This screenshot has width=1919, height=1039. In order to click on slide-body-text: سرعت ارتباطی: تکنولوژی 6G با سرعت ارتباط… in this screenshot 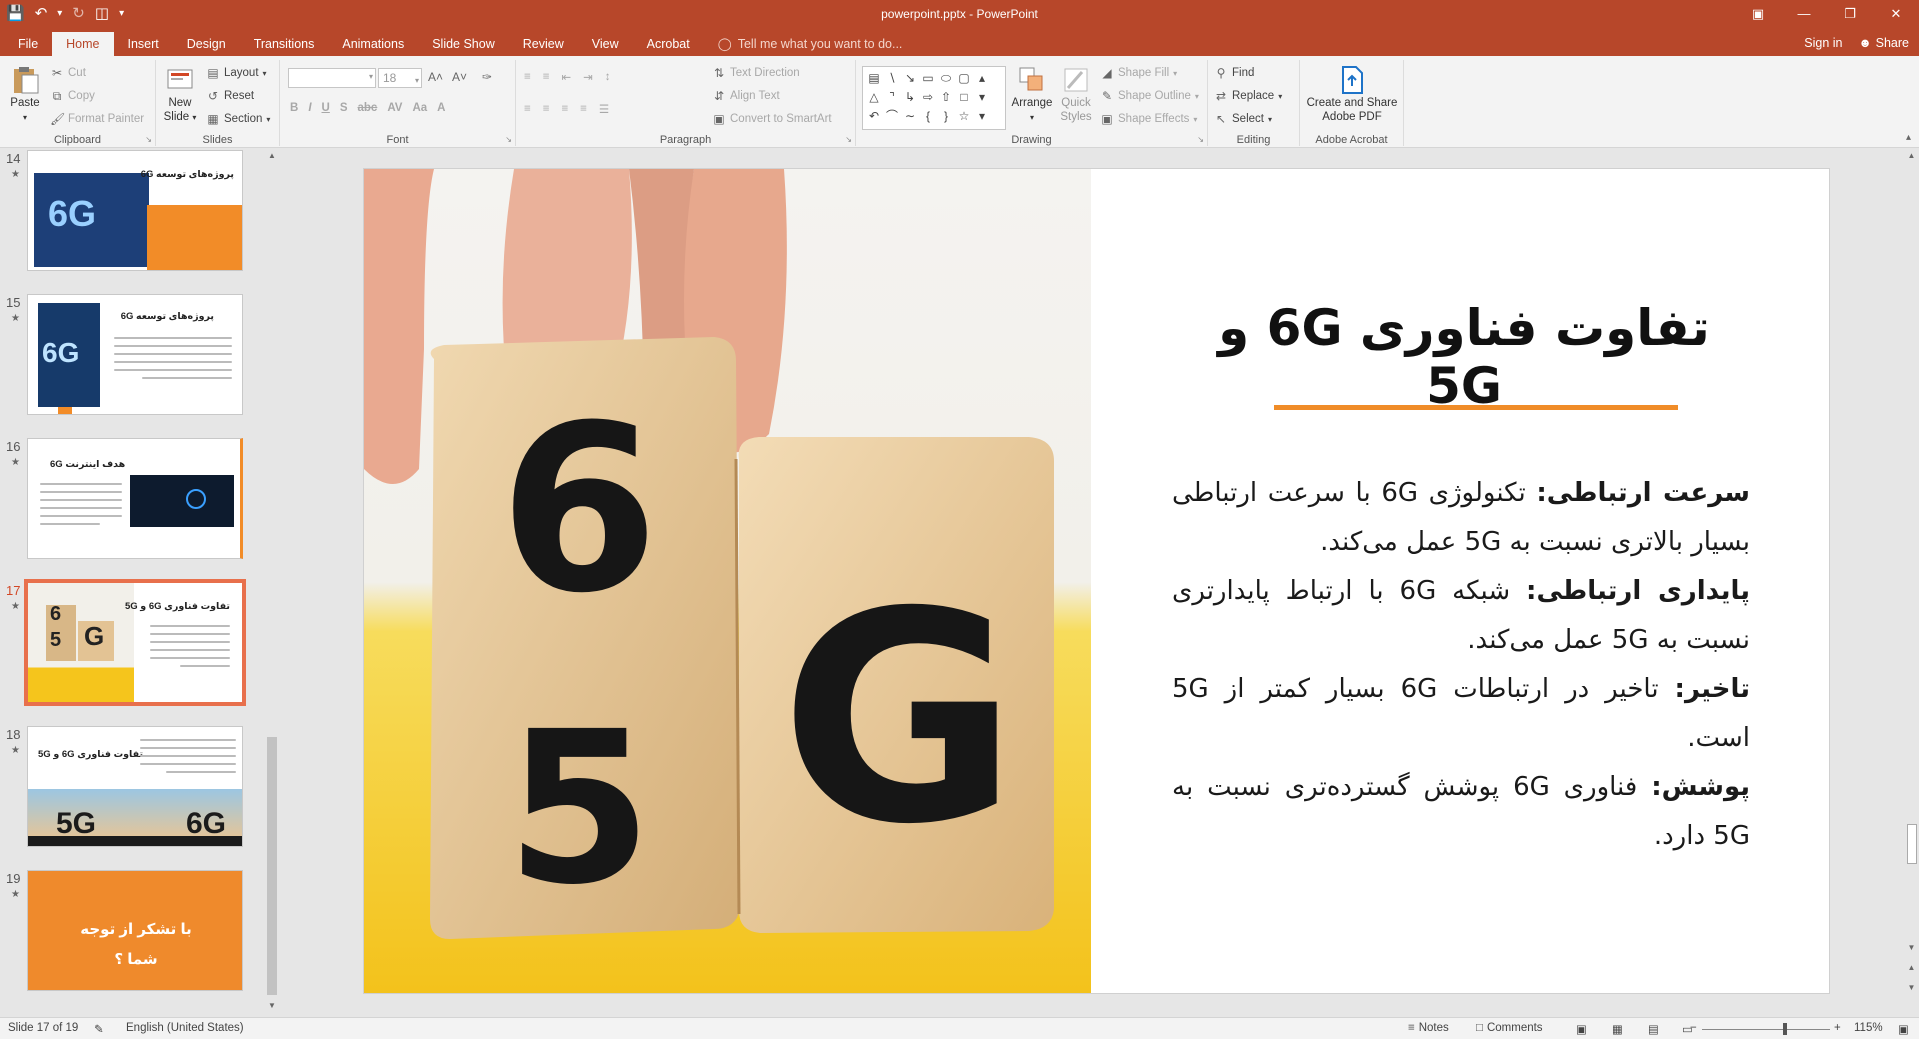, I will do `click(1461, 665)`.